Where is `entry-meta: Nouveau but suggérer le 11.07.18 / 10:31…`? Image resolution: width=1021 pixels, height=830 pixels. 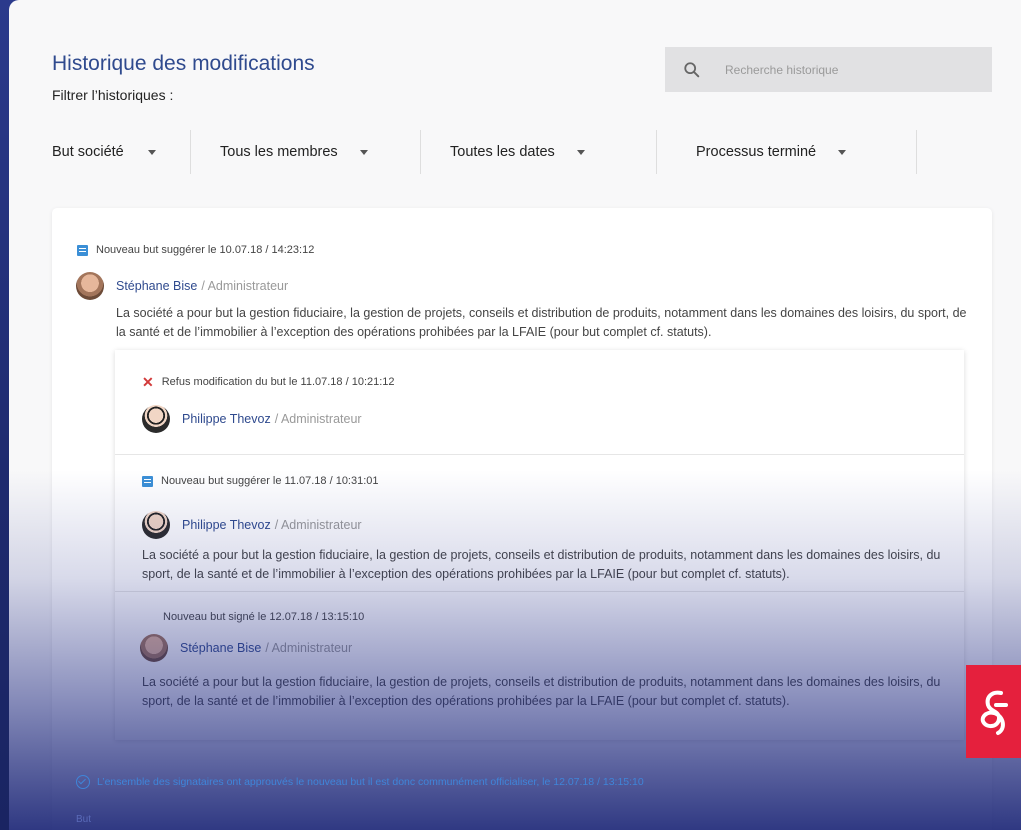 entry-meta: Nouveau but suggérer le 11.07.18 / 10:31… is located at coordinates (260, 481).